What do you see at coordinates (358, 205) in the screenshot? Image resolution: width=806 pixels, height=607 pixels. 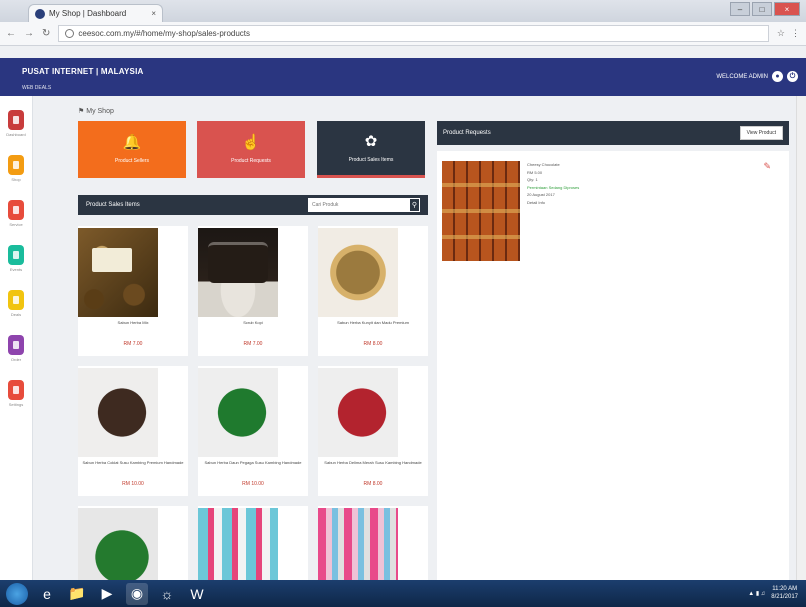 I see `product-search-input` at bounding box center [358, 205].